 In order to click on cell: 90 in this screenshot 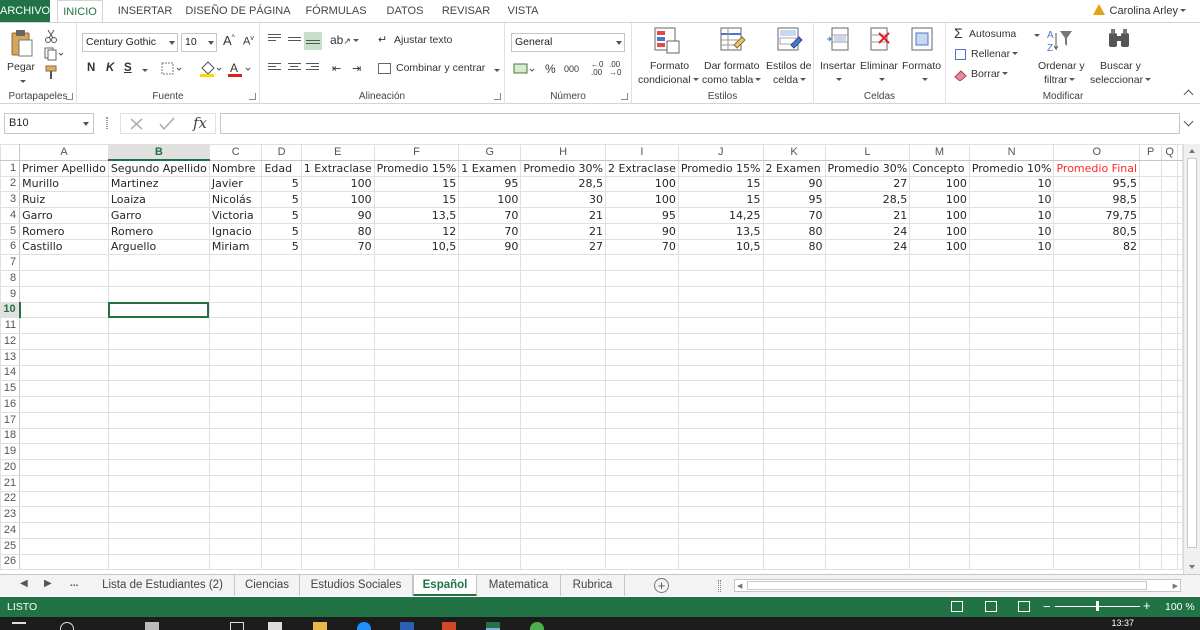, I will do `click(337, 215)`.